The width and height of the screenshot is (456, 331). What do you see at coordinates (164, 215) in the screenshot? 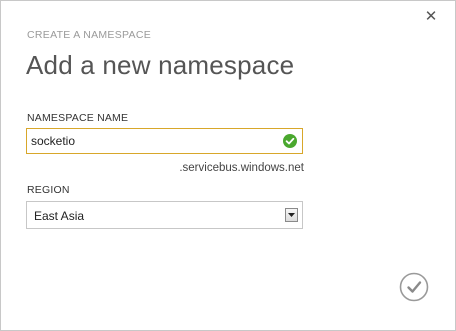
I see `region-select: East Asia` at bounding box center [164, 215].